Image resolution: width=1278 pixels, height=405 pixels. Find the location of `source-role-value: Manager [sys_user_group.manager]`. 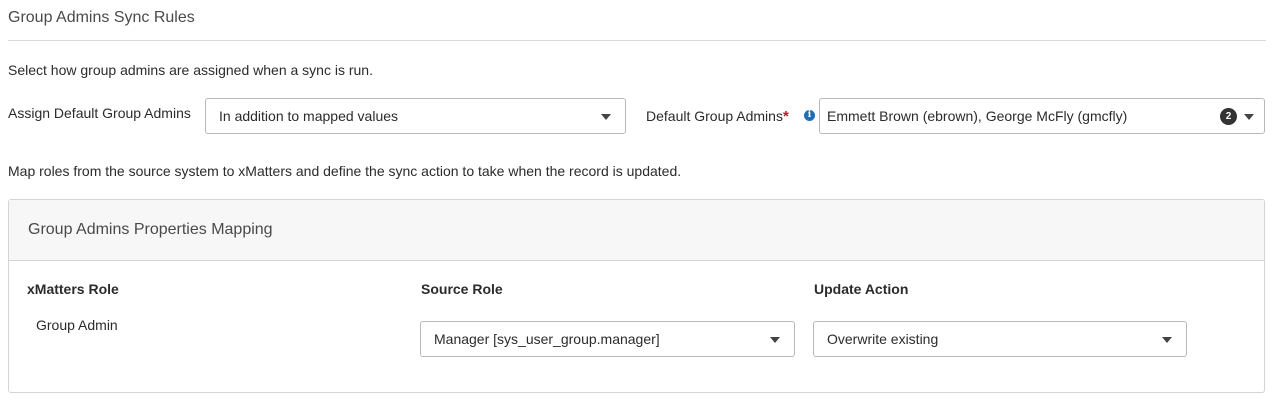

source-role-value: Manager [sys_user_group.manager] is located at coordinates (547, 339).